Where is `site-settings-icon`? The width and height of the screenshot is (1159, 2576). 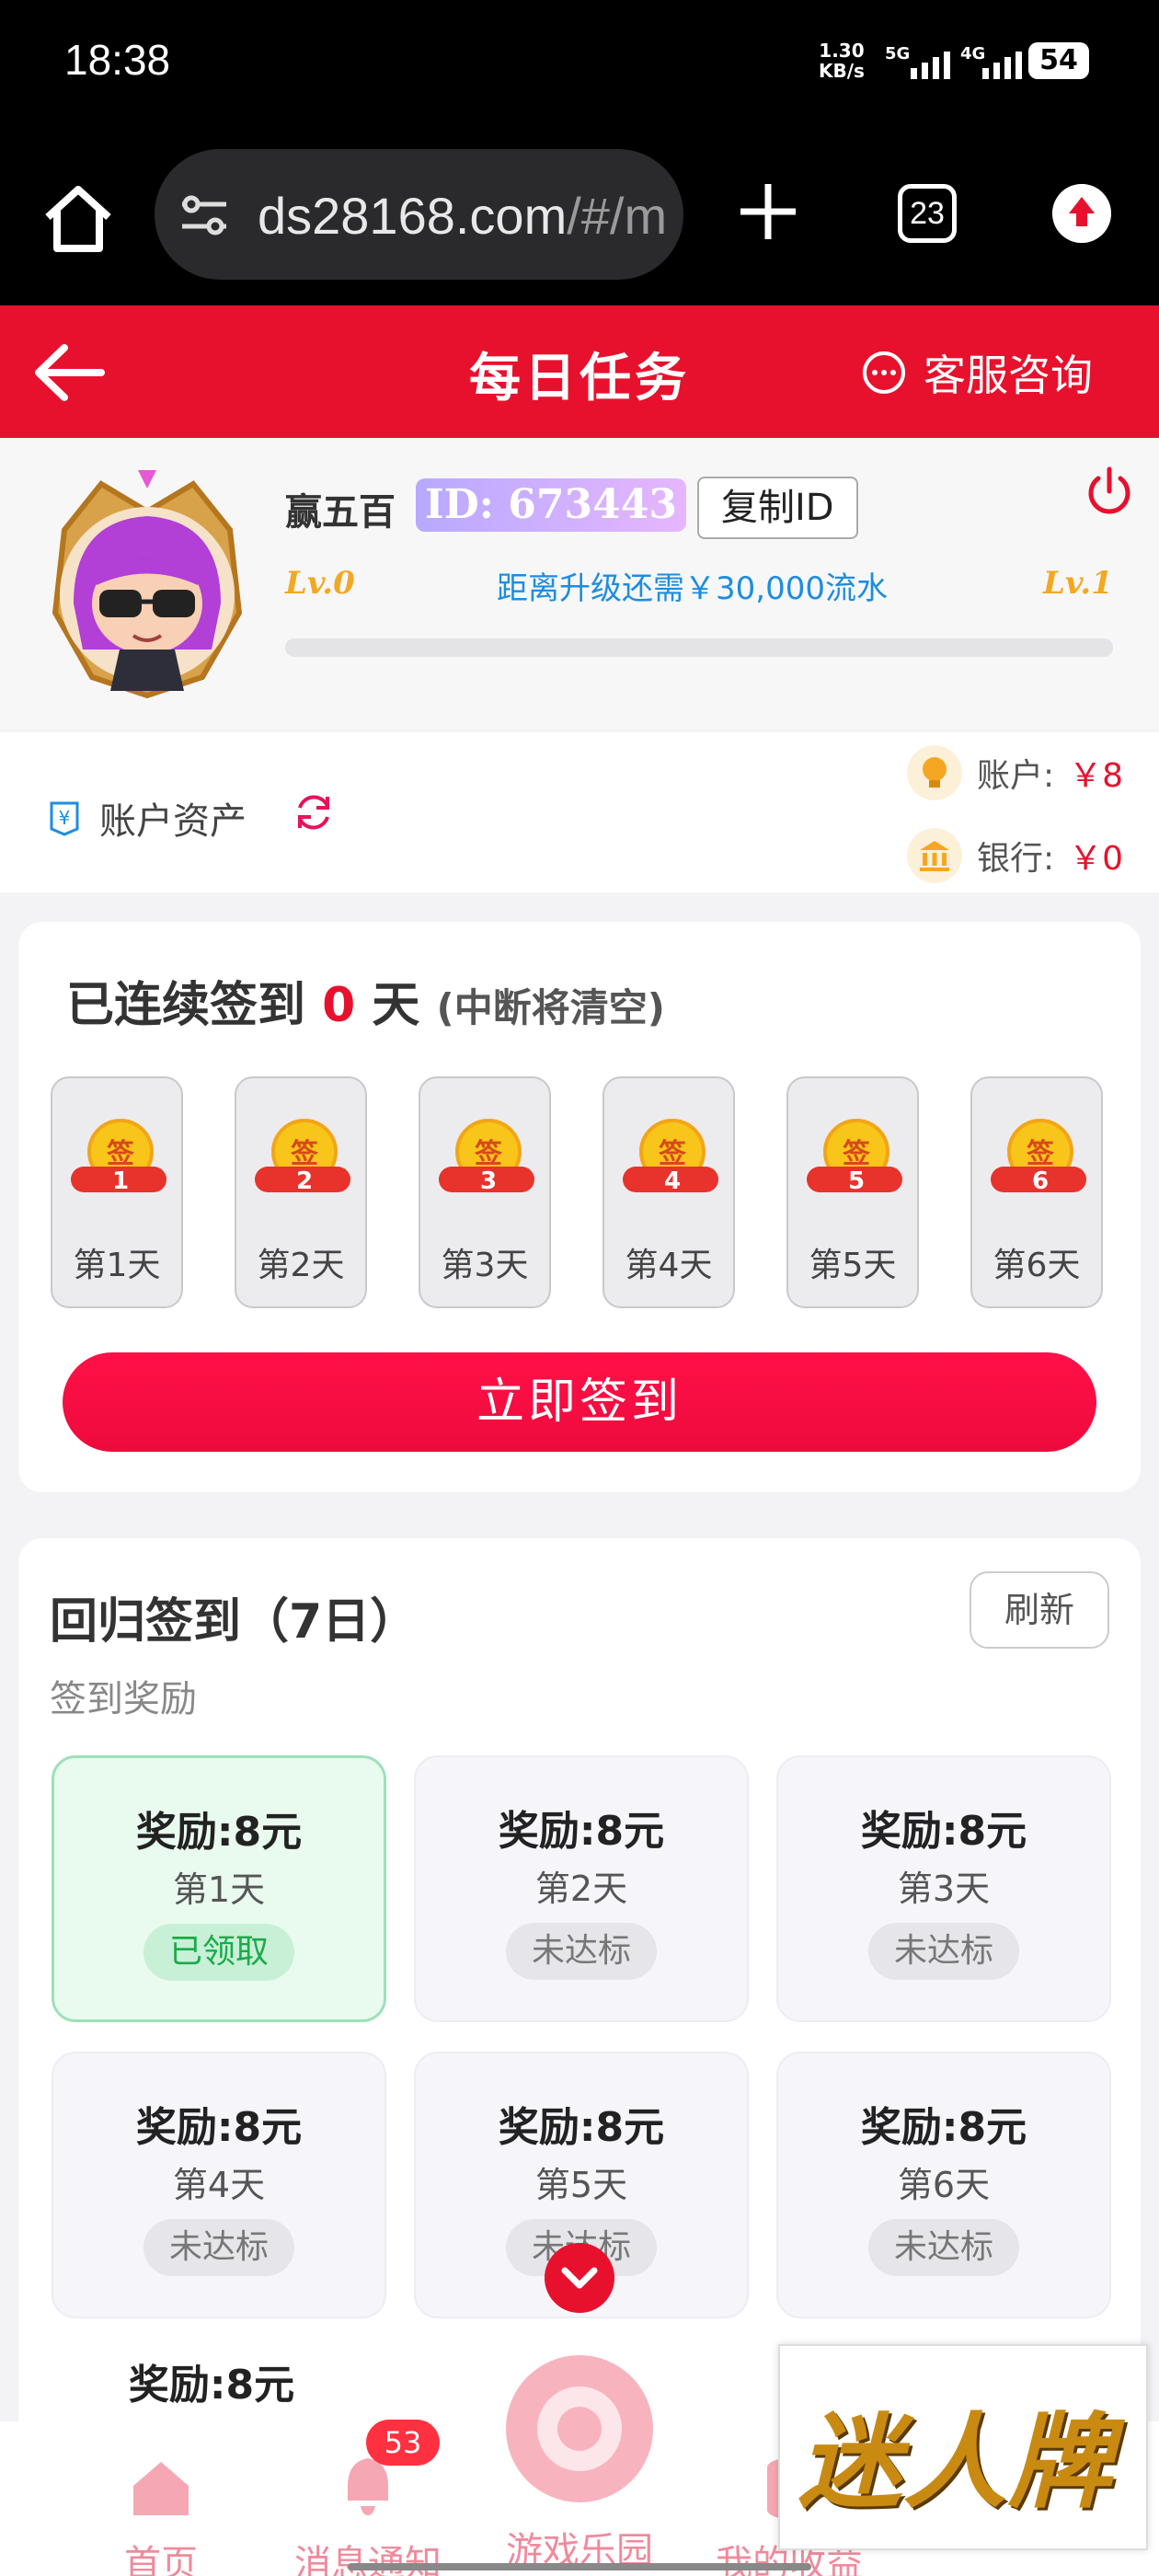 site-settings-icon is located at coordinates (204, 215).